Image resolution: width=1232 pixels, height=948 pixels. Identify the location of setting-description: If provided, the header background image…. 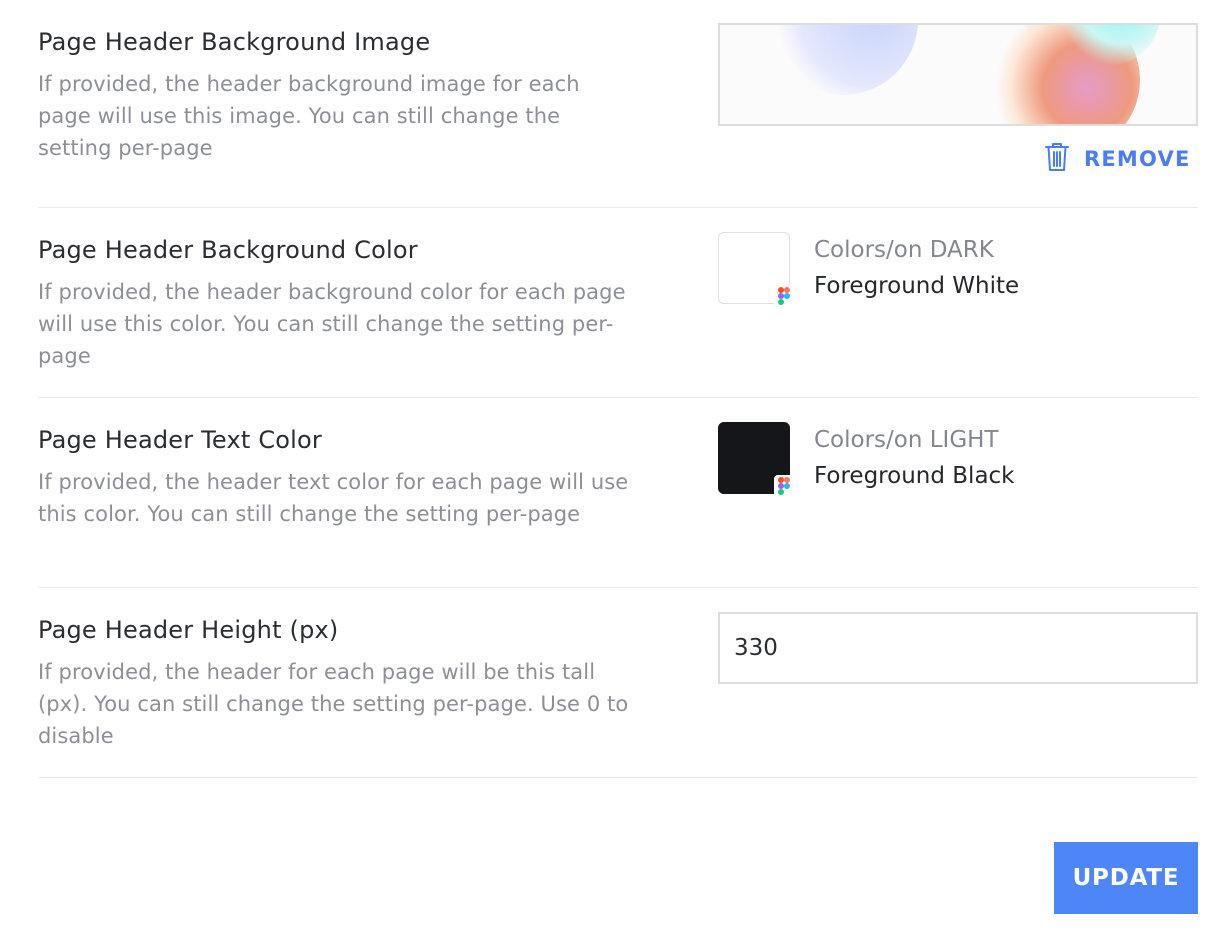
(309, 116).